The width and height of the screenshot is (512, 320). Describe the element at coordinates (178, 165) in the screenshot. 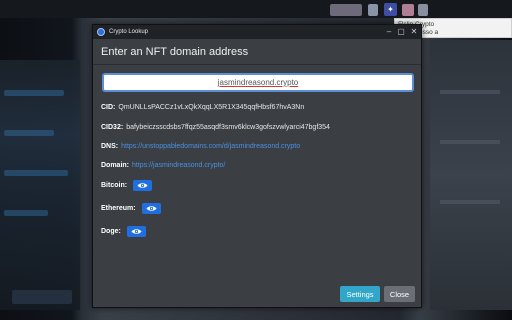

I see `domain-link: https://jasmindreasond.crypto/` at that location.